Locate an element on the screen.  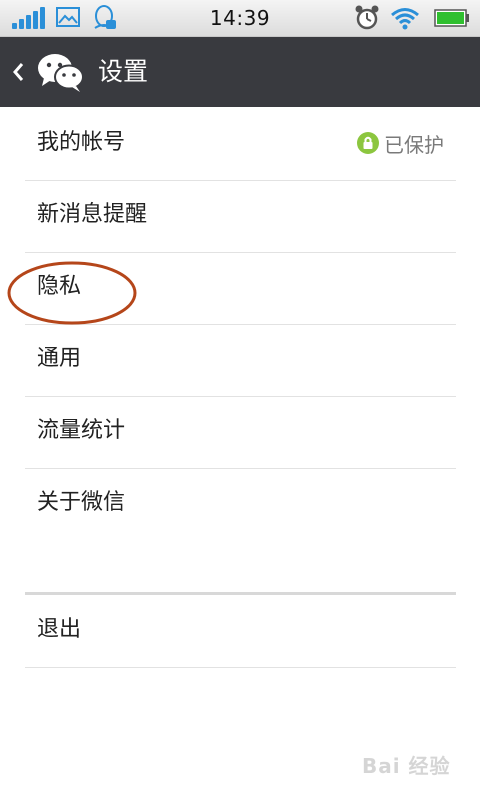
signal-icon is located at coordinates (29, 18).